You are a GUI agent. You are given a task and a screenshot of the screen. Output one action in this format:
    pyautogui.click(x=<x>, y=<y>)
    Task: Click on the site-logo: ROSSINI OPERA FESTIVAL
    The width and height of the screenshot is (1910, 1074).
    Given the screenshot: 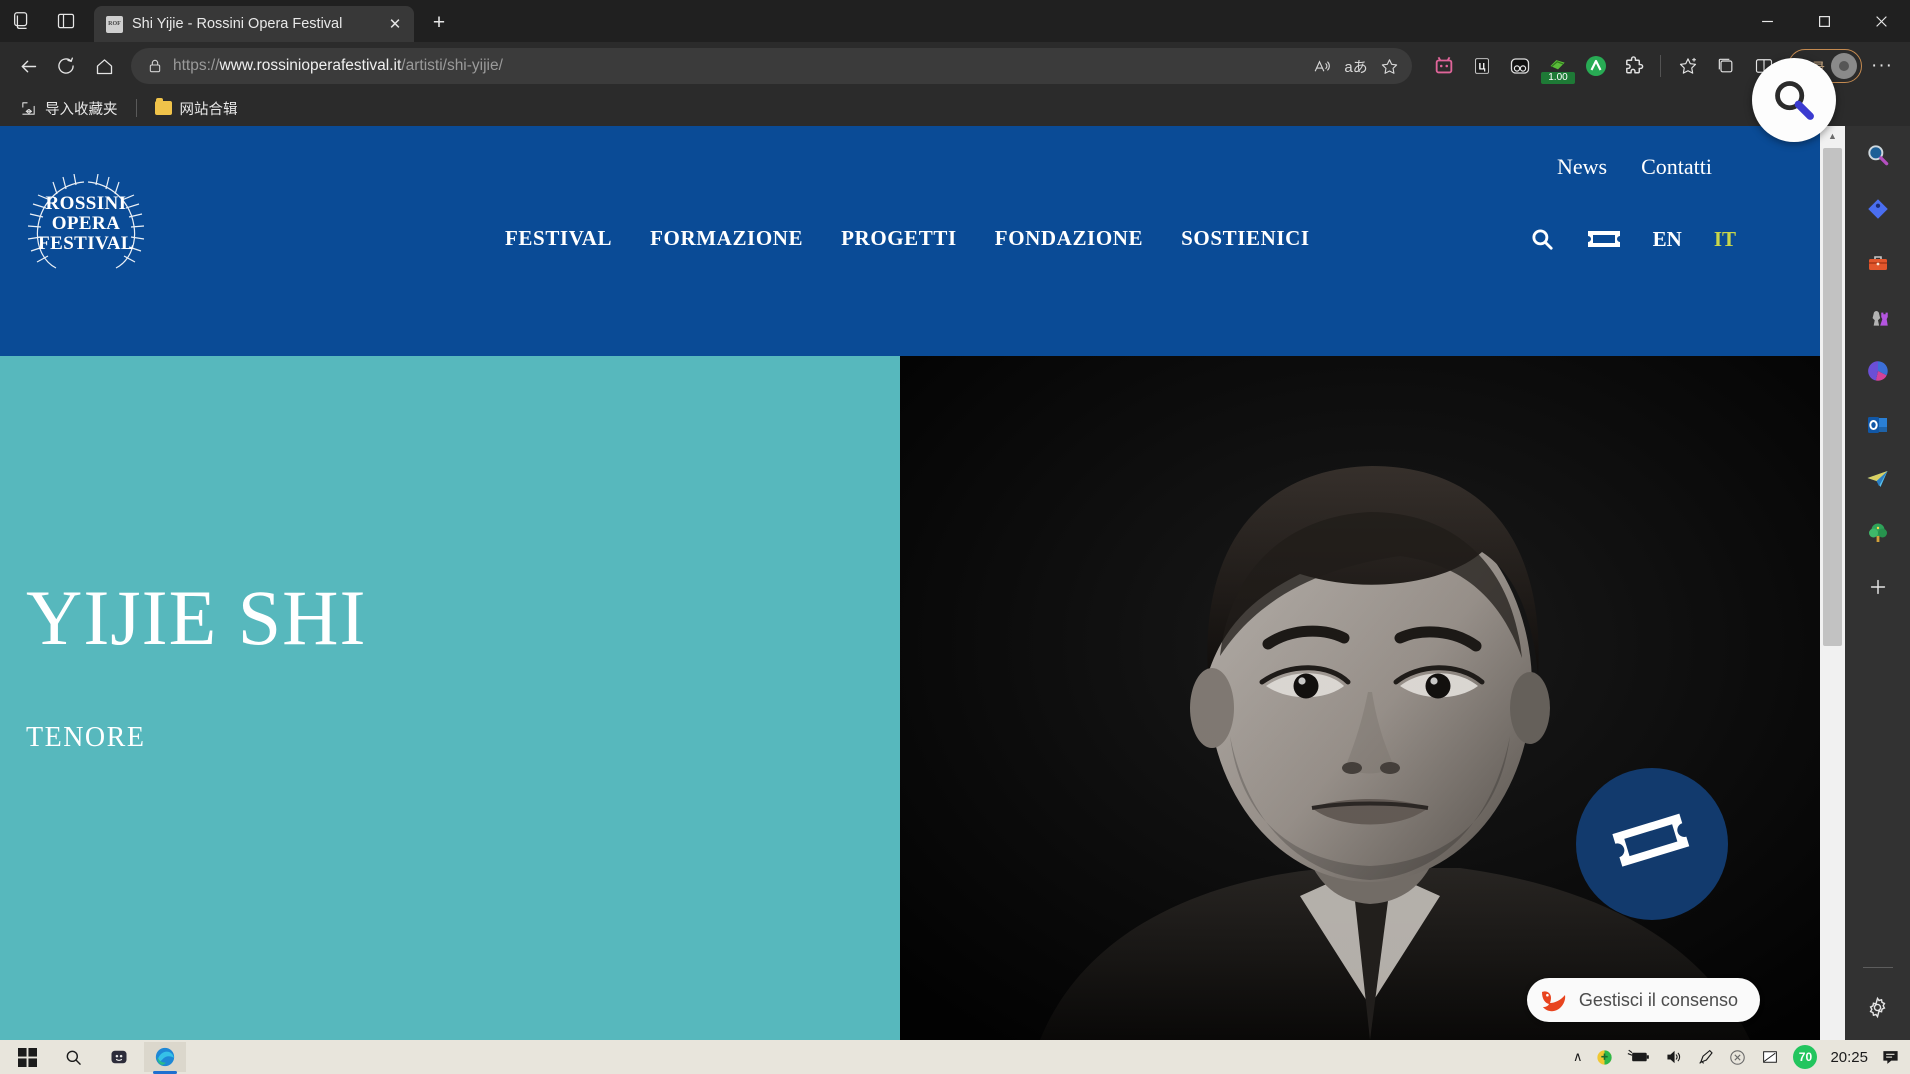 What is the action you would take?
    pyautogui.click(x=86, y=224)
    